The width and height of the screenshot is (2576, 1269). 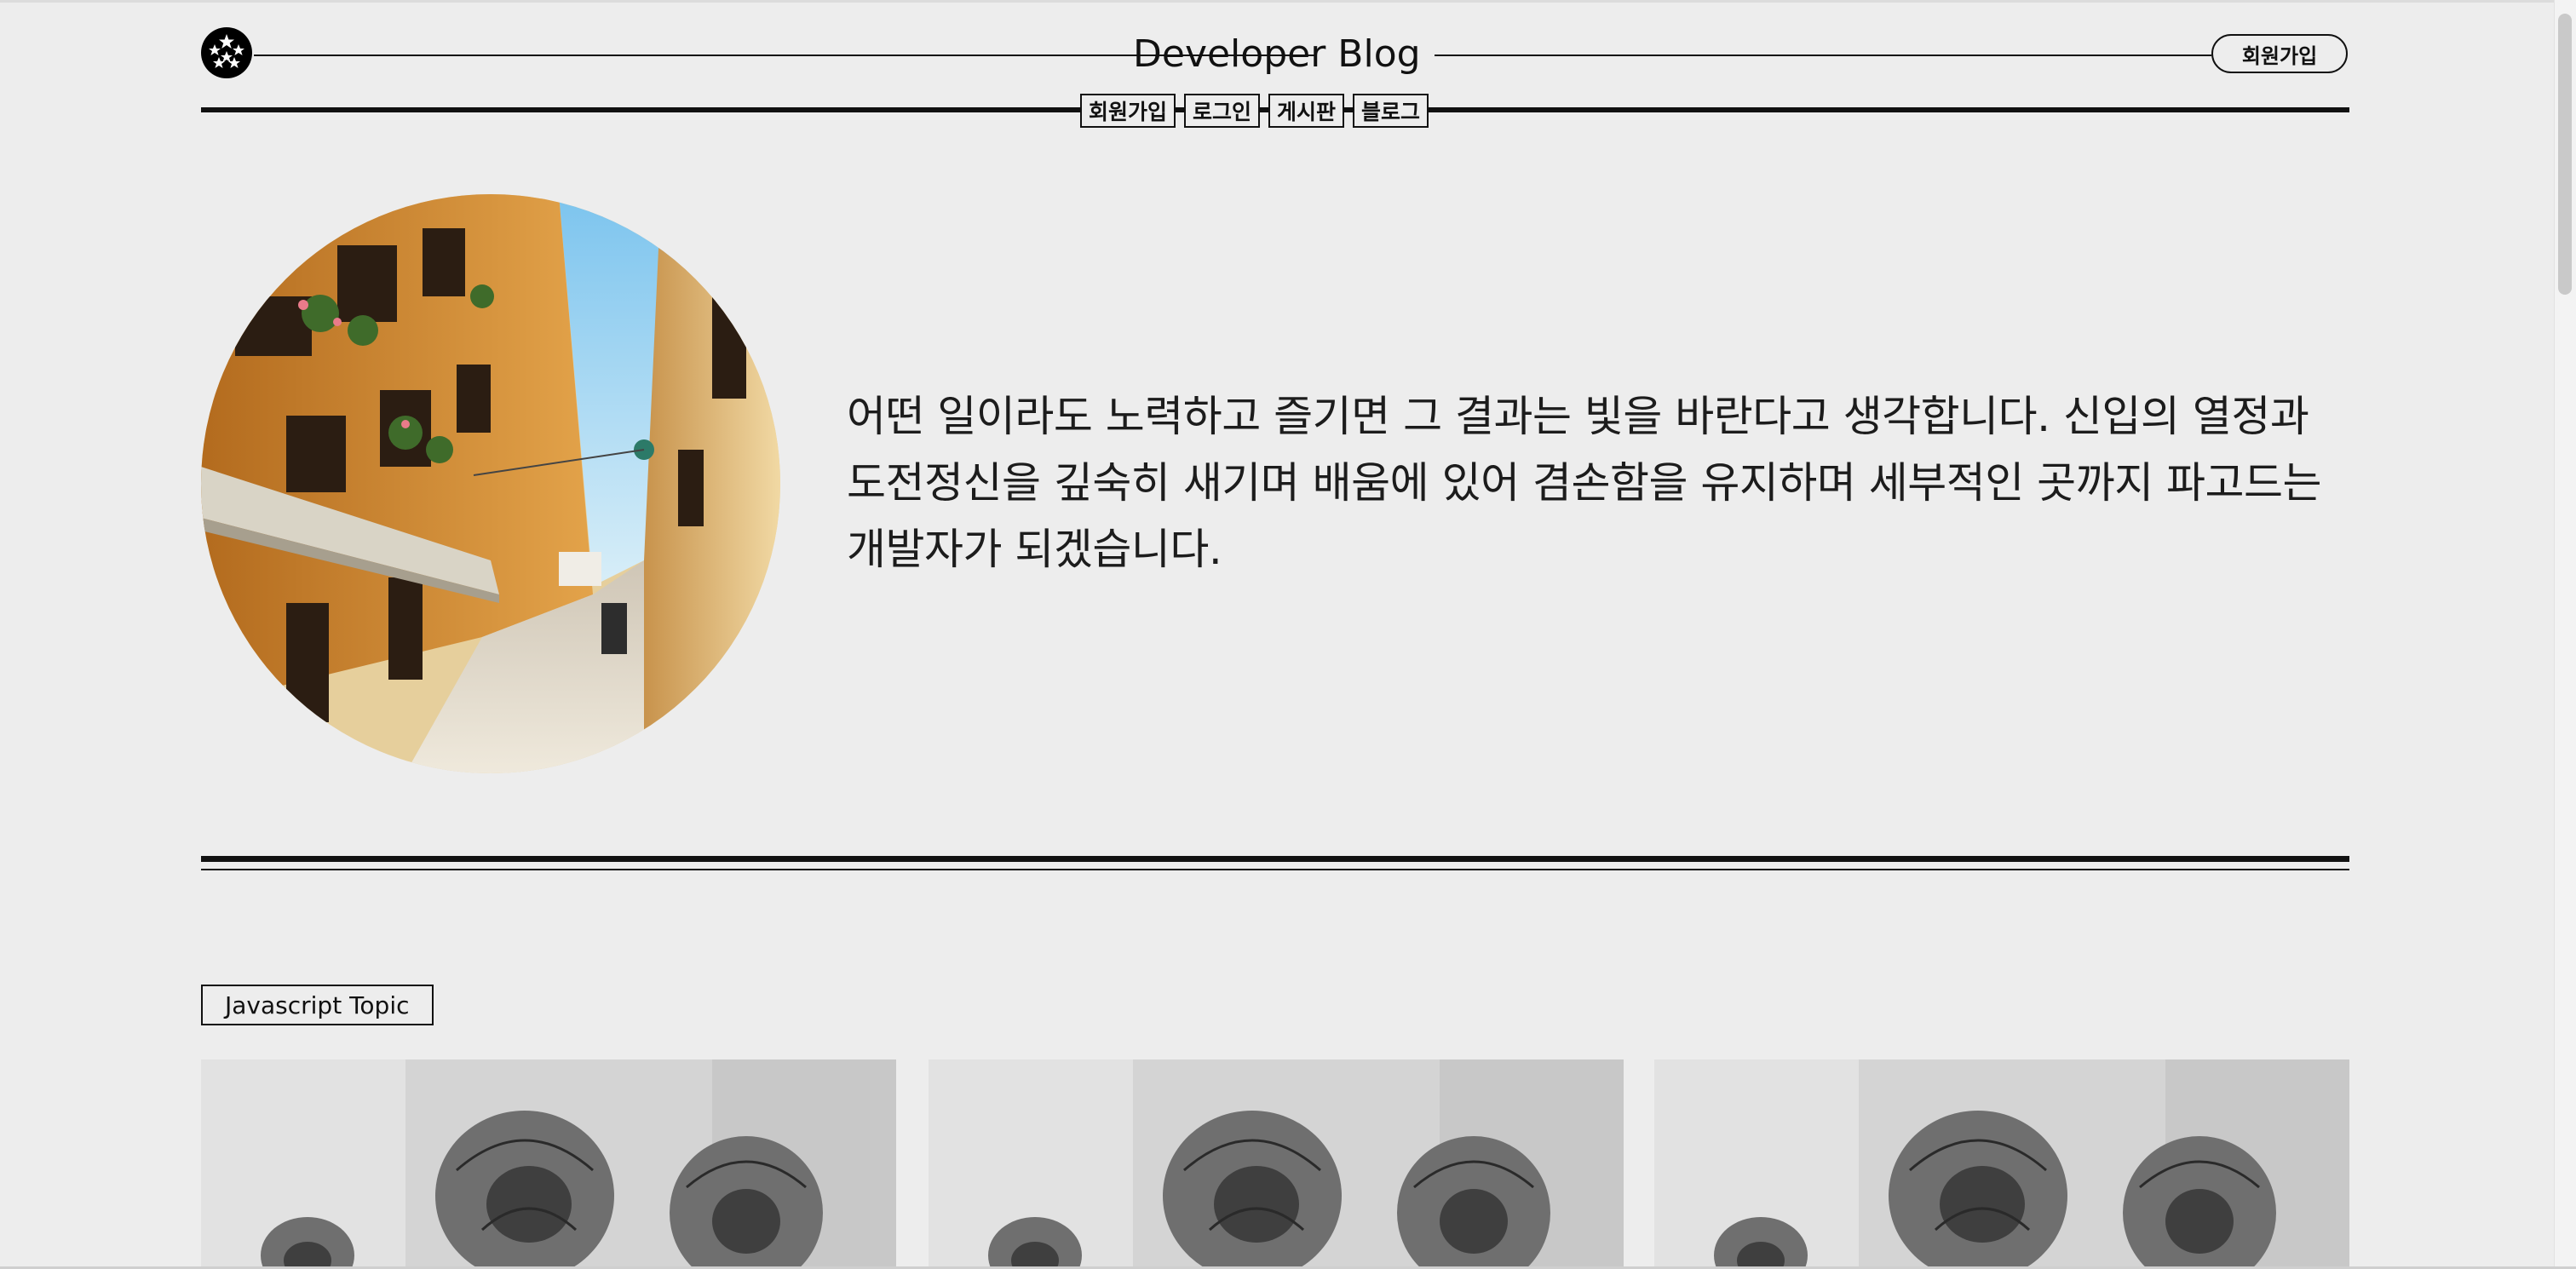 I want to click on section-divider-thin, so click(x=1275, y=869).